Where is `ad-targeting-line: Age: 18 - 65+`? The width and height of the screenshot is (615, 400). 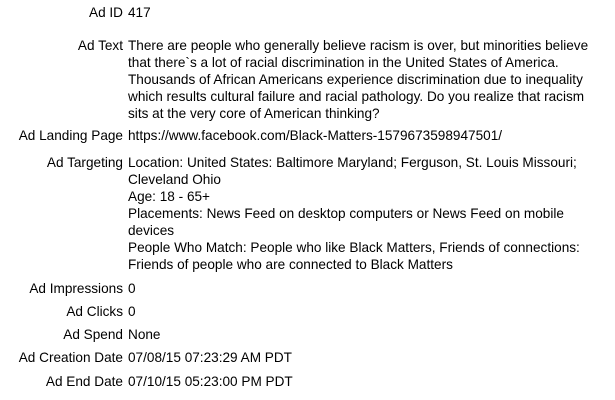
ad-targeting-line: Age: 18 - 65+ is located at coordinates (169, 196).